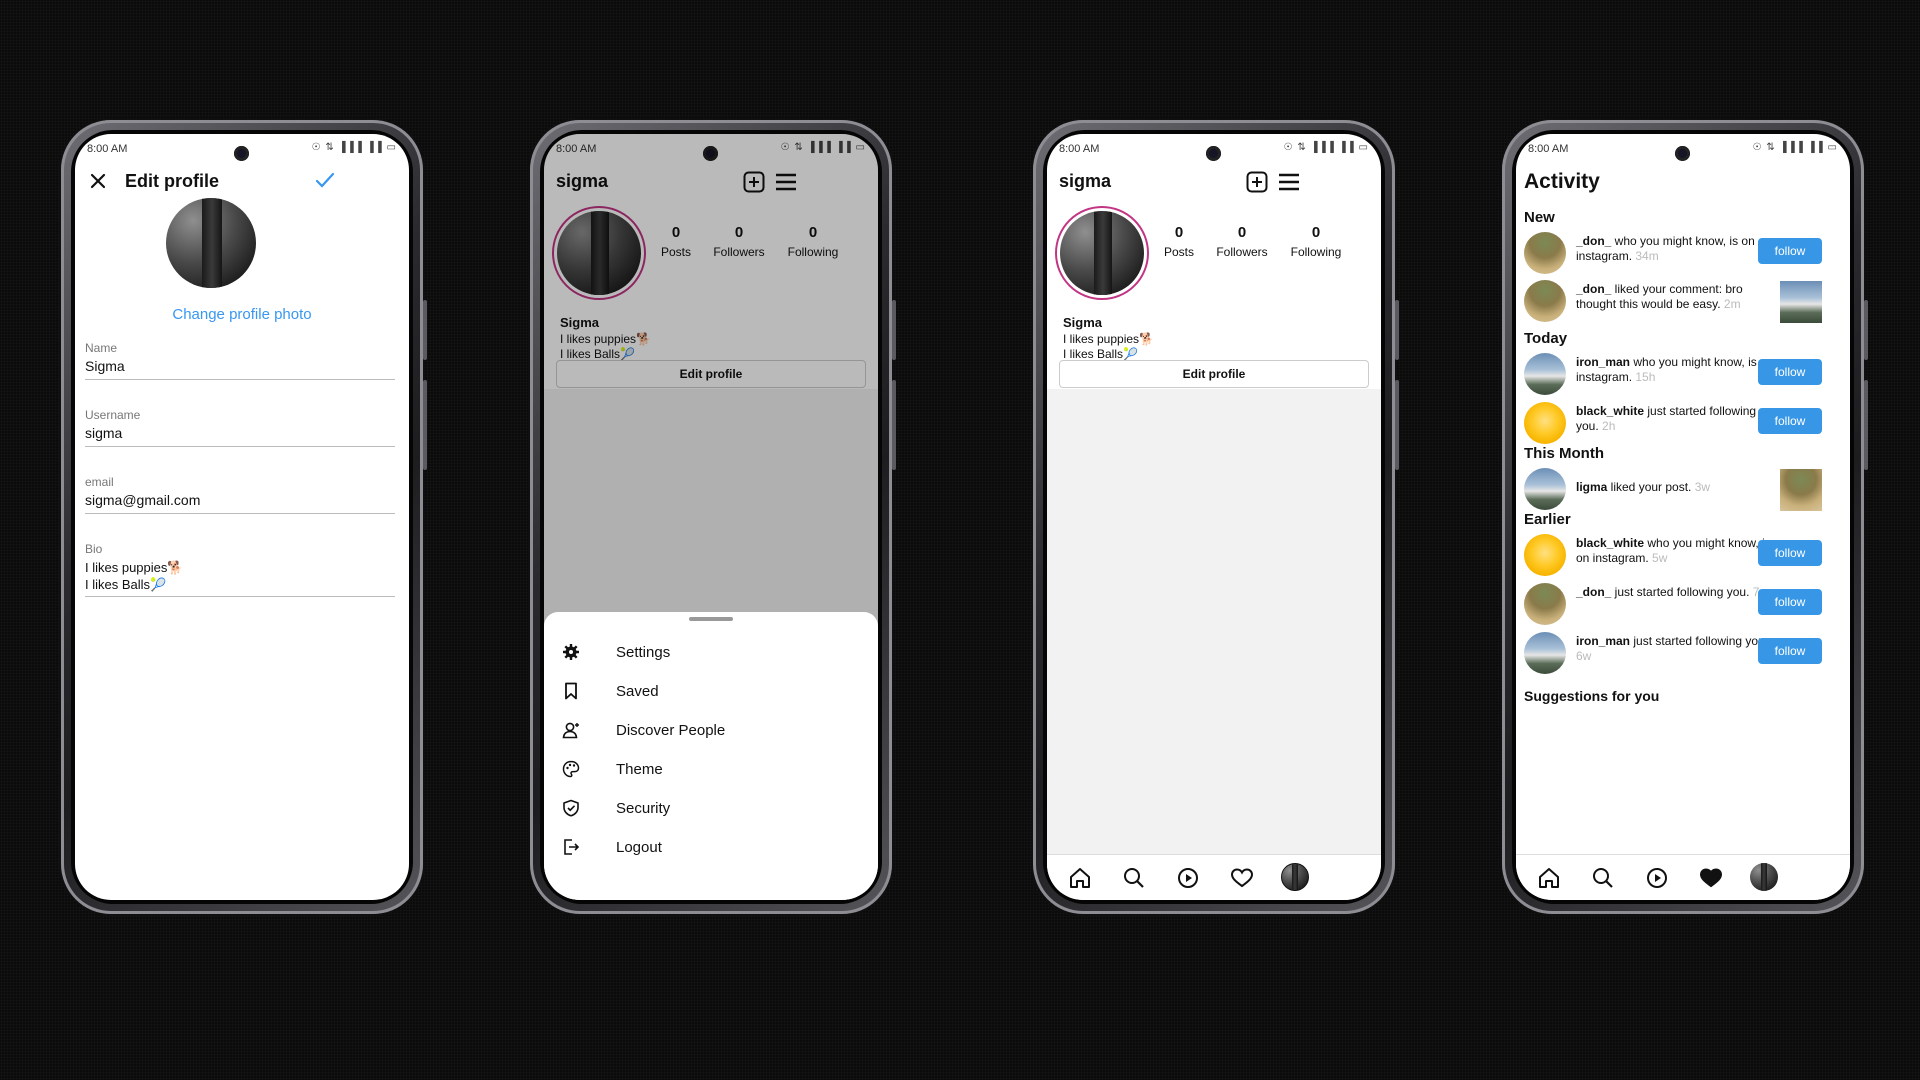 The width and height of the screenshot is (1920, 1080). Describe the element at coordinates (702, 653) in the screenshot. I see `menu-item-settings: Settings` at that location.